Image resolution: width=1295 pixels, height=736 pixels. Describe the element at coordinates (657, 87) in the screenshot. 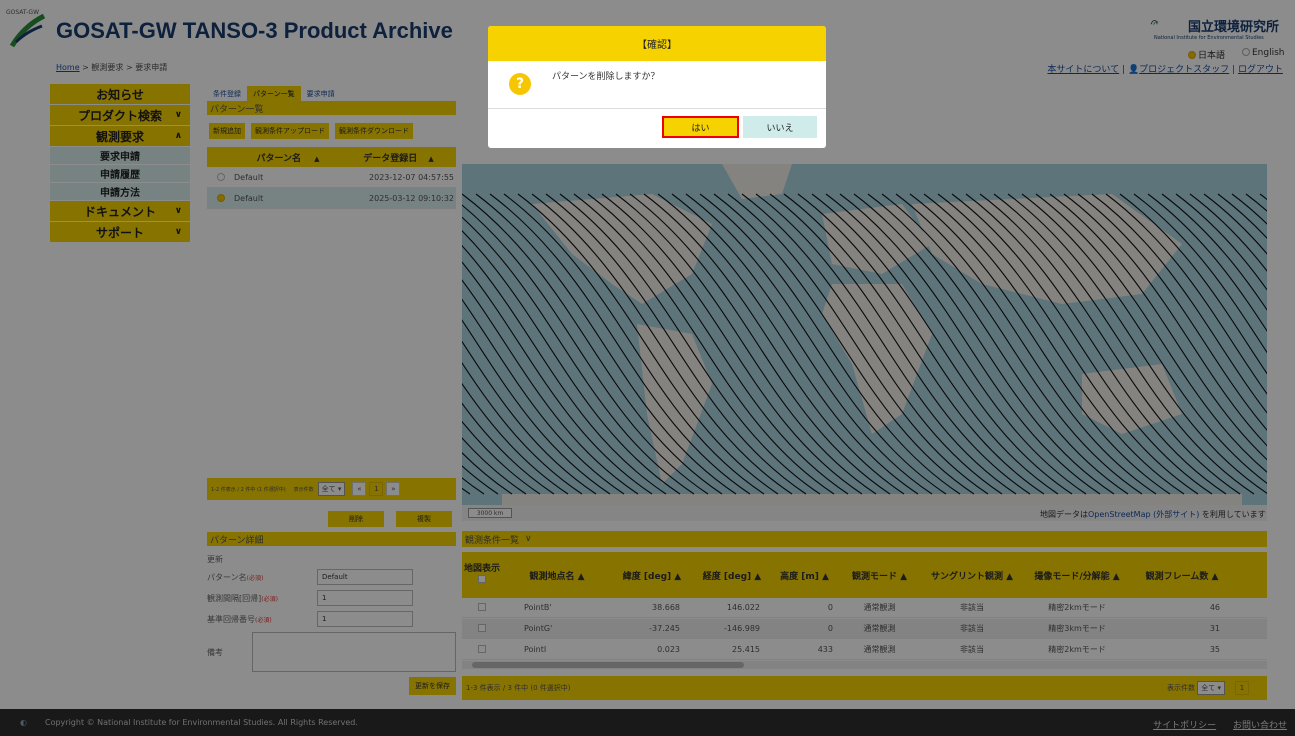

I see `confirm-dialog: 【確認】 ? パターンを削除しますか？ はい いいえ` at that location.